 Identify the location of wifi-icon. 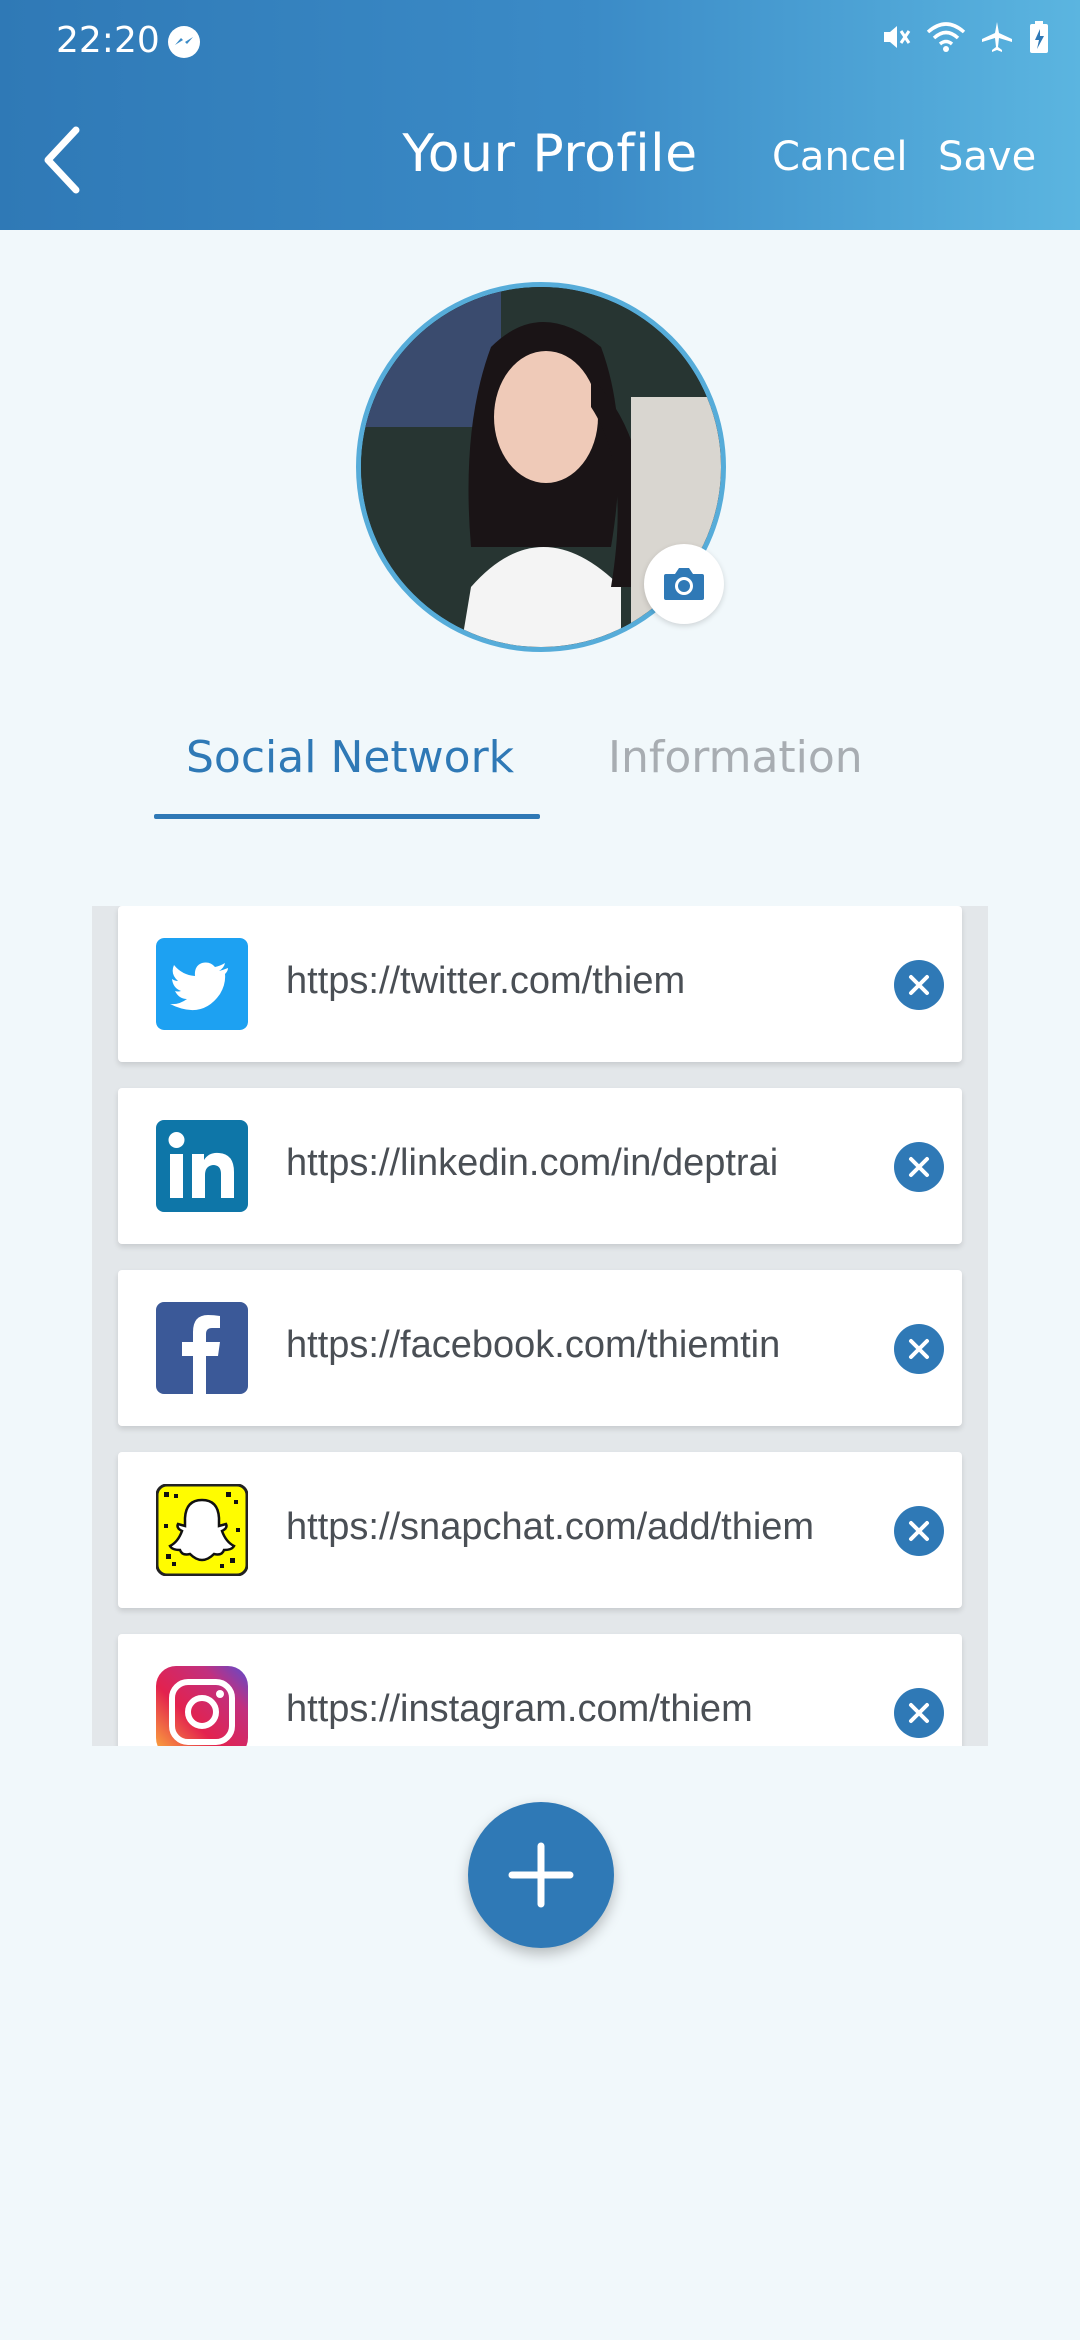
(946, 37).